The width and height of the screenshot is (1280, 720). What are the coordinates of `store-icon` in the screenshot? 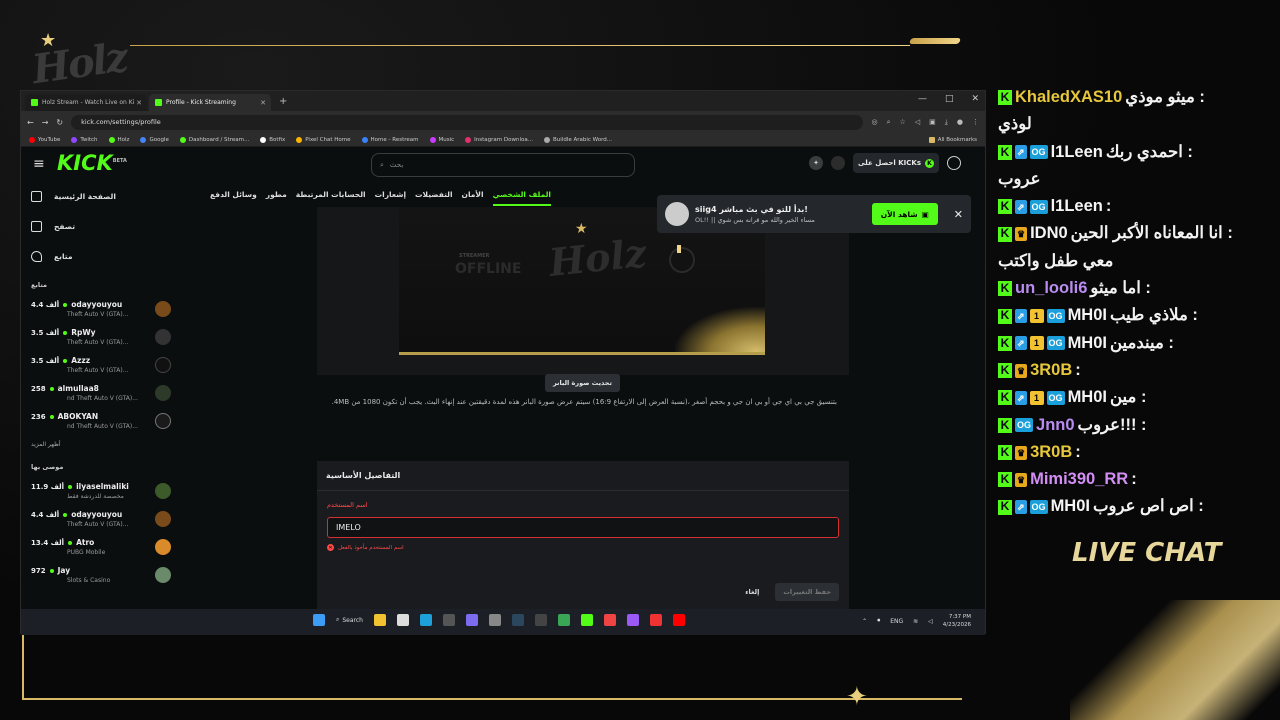 It's located at (403, 620).